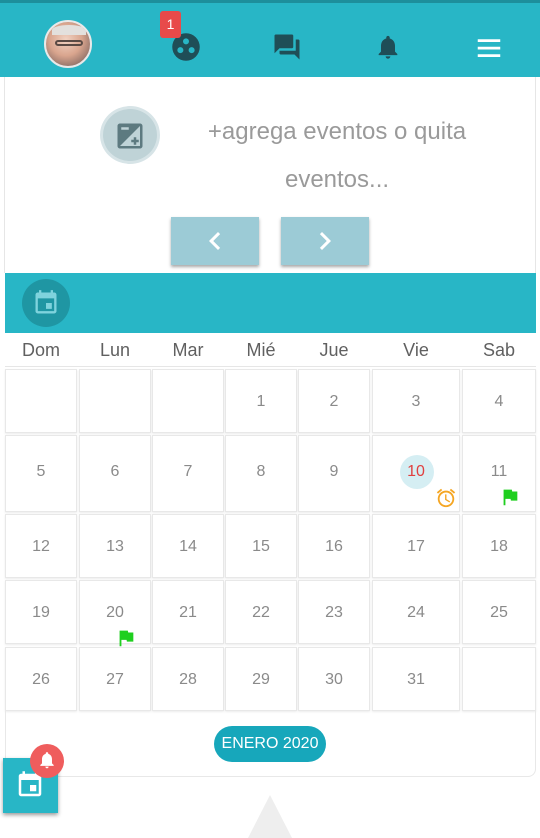 The width and height of the screenshot is (540, 838). I want to click on day-number: 4, so click(499, 401).